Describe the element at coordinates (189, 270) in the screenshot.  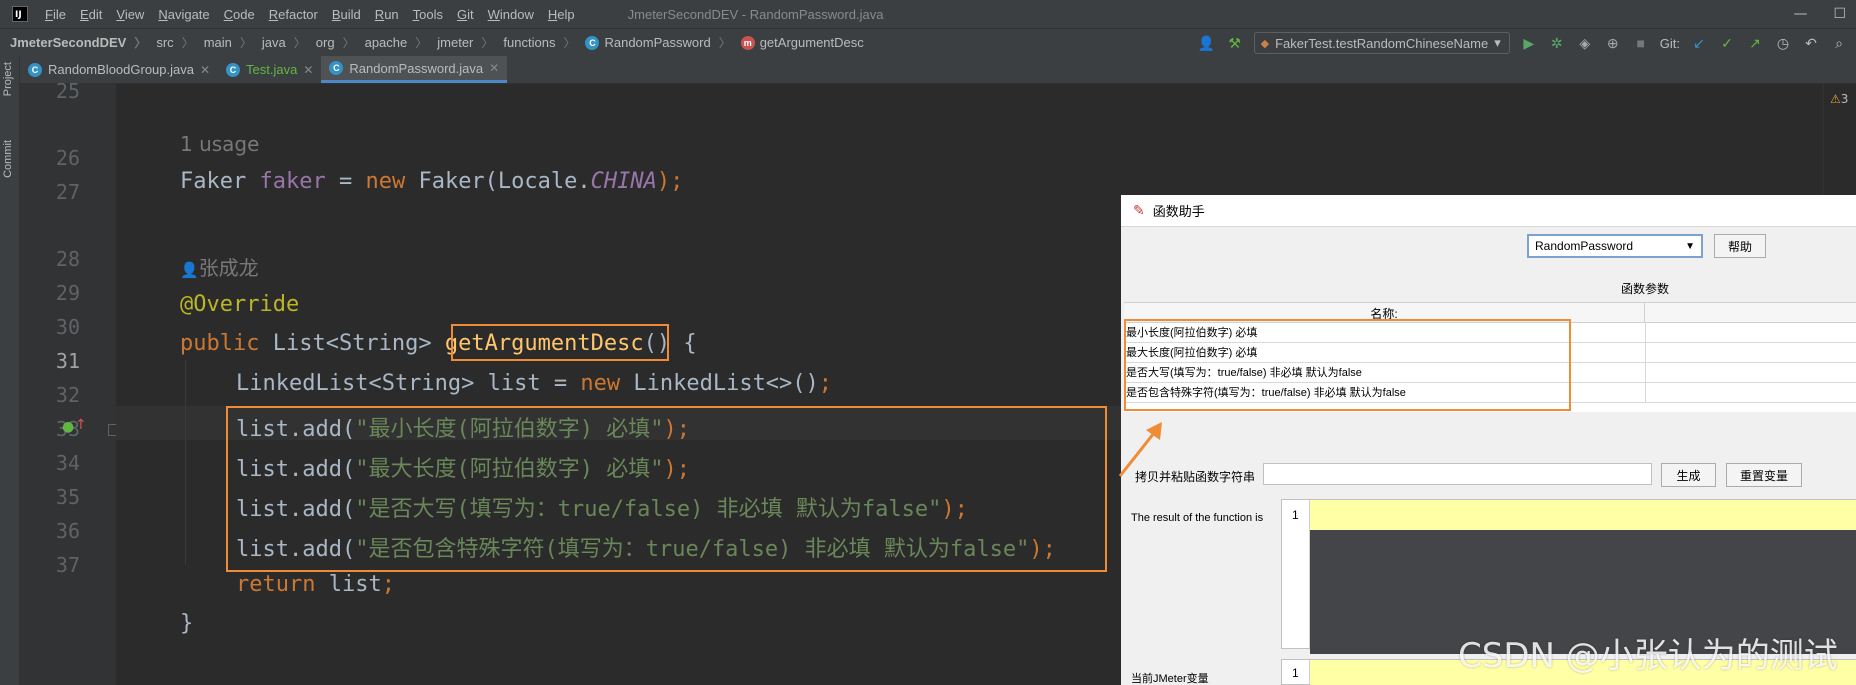
I see `person-icon: 👤` at that location.